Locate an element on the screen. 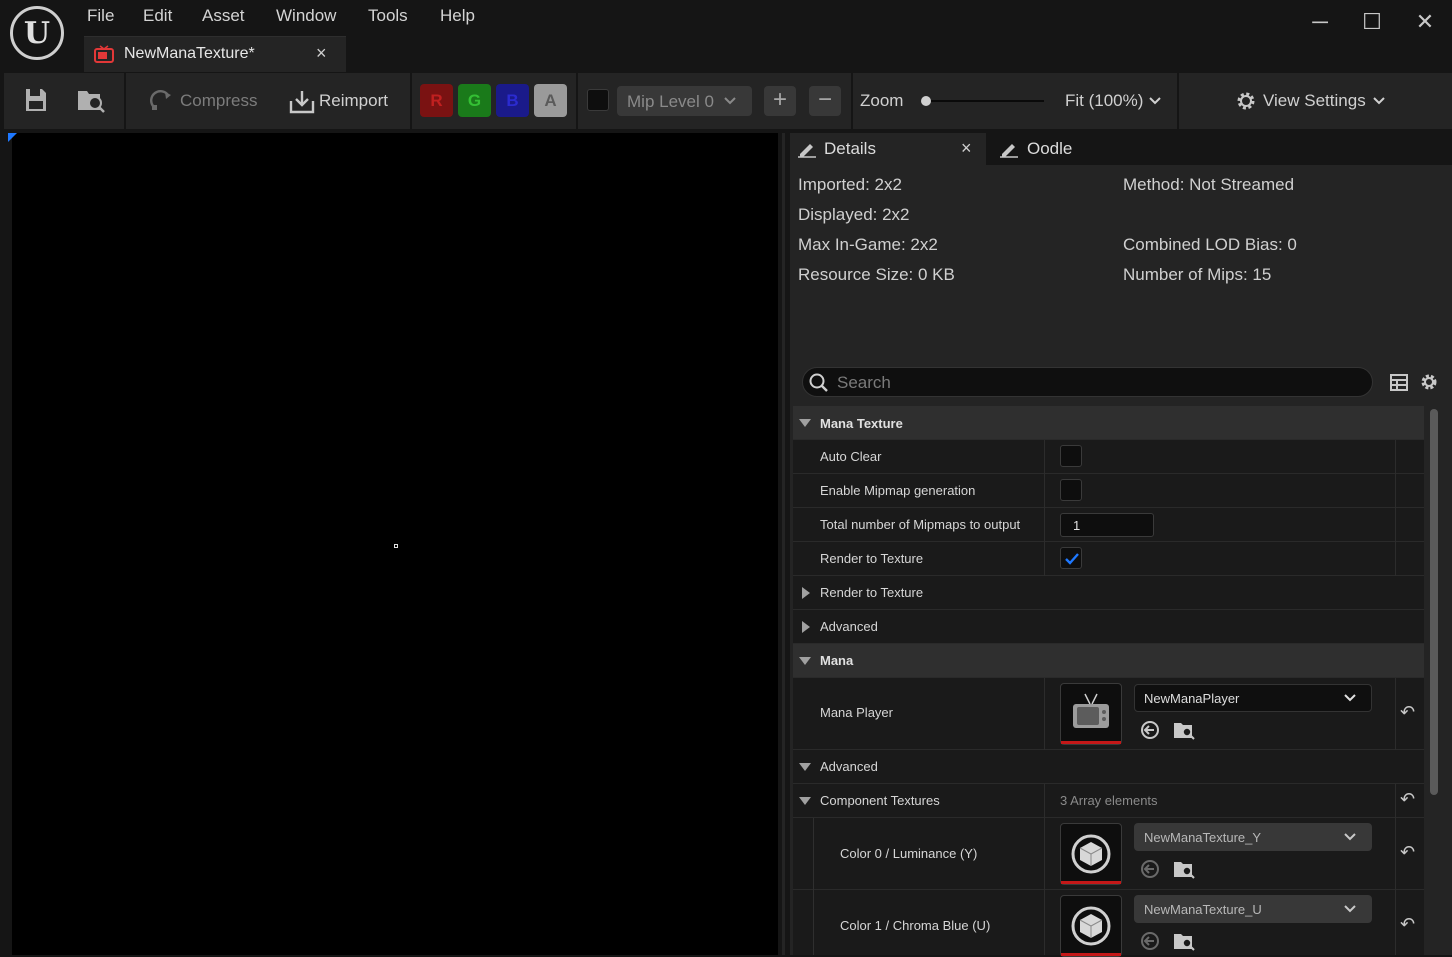  mip-decrease-button: − is located at coordinates (825, 101).